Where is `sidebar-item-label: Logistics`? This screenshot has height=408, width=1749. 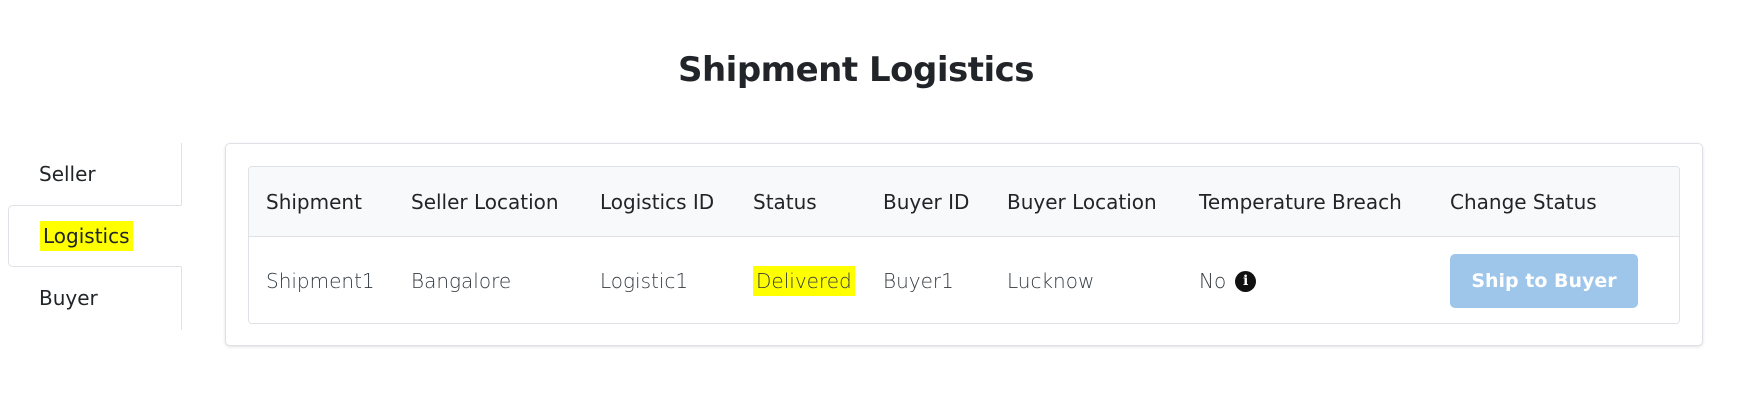
sidebar-item-label: Logistics is located at coordinates (86, 236).